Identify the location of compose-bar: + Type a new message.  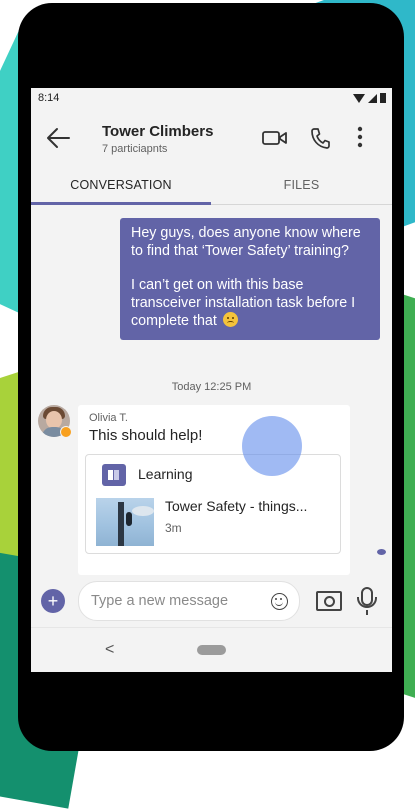
(211, 601).